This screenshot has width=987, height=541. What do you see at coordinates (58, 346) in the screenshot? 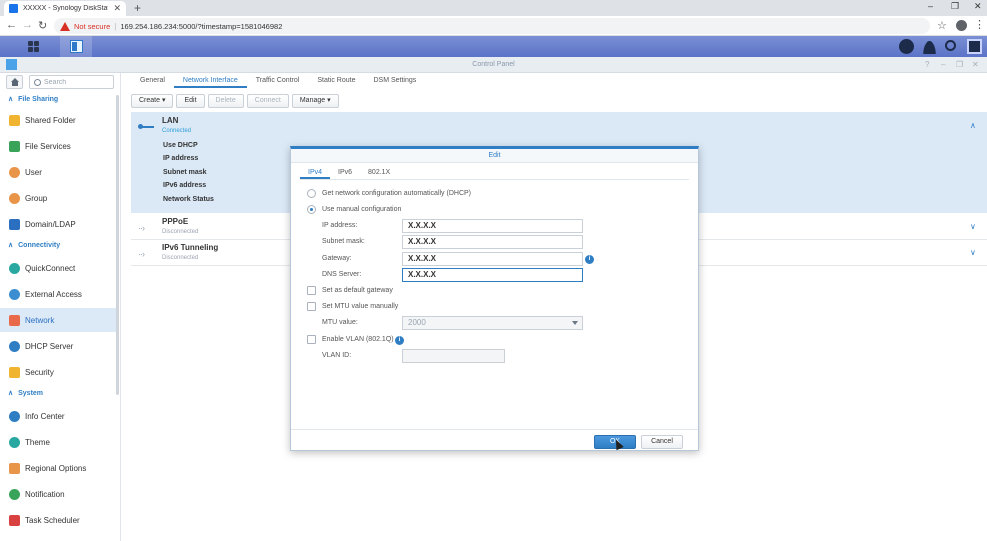
I see `sidebar-item-dhcp-server: DHCP Server` at bounding box center [58, 346].